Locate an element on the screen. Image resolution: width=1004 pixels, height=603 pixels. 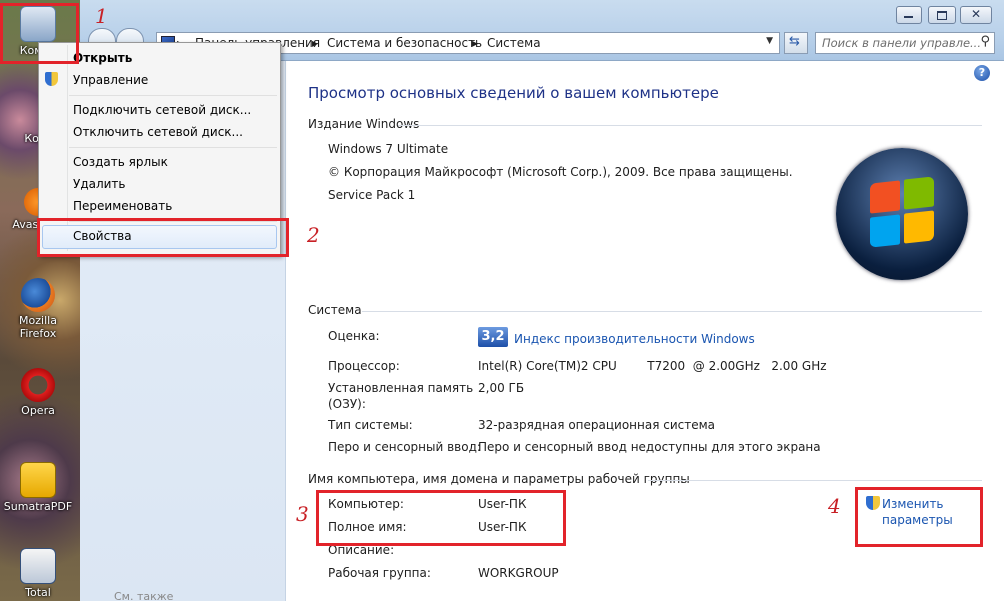
workgroup-value: WORKGROUP is located at coordinates (518, 573).